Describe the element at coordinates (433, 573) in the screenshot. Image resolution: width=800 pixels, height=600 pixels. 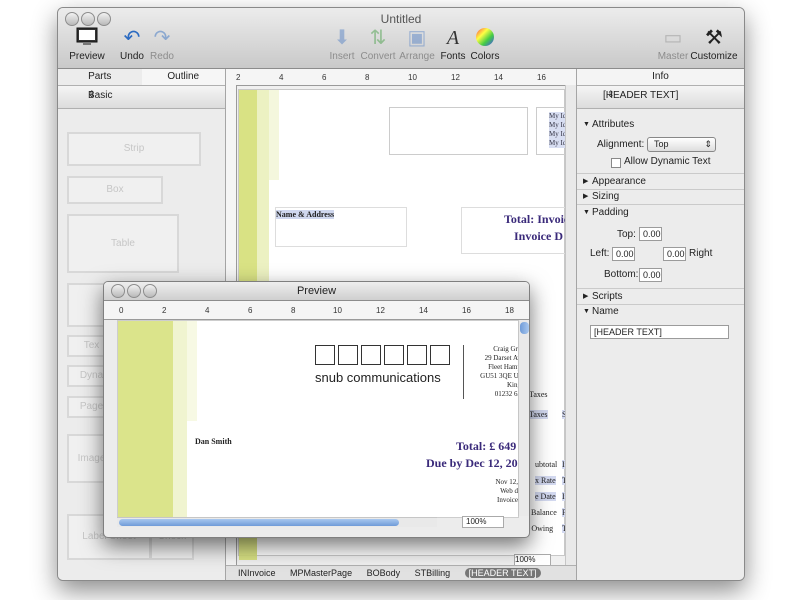
I see `breadcrumb-stbilling: STBilling` at that location.